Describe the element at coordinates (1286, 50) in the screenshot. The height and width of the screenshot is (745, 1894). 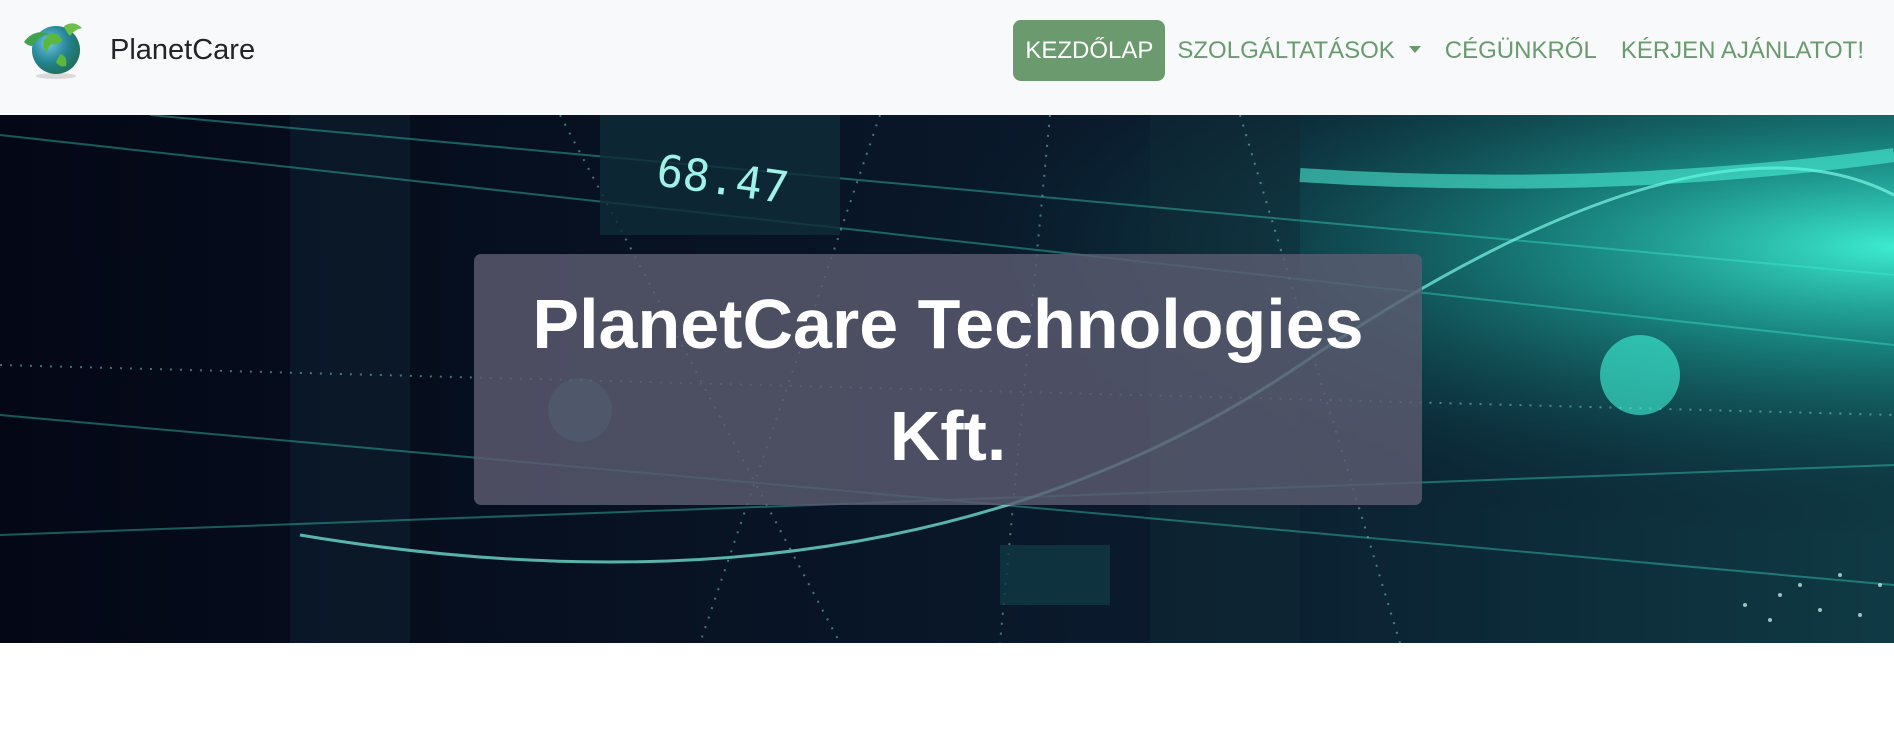
I see `nav-item-szolgaltatasok-label: SZOLGÁLTATÁSOK` at that location.